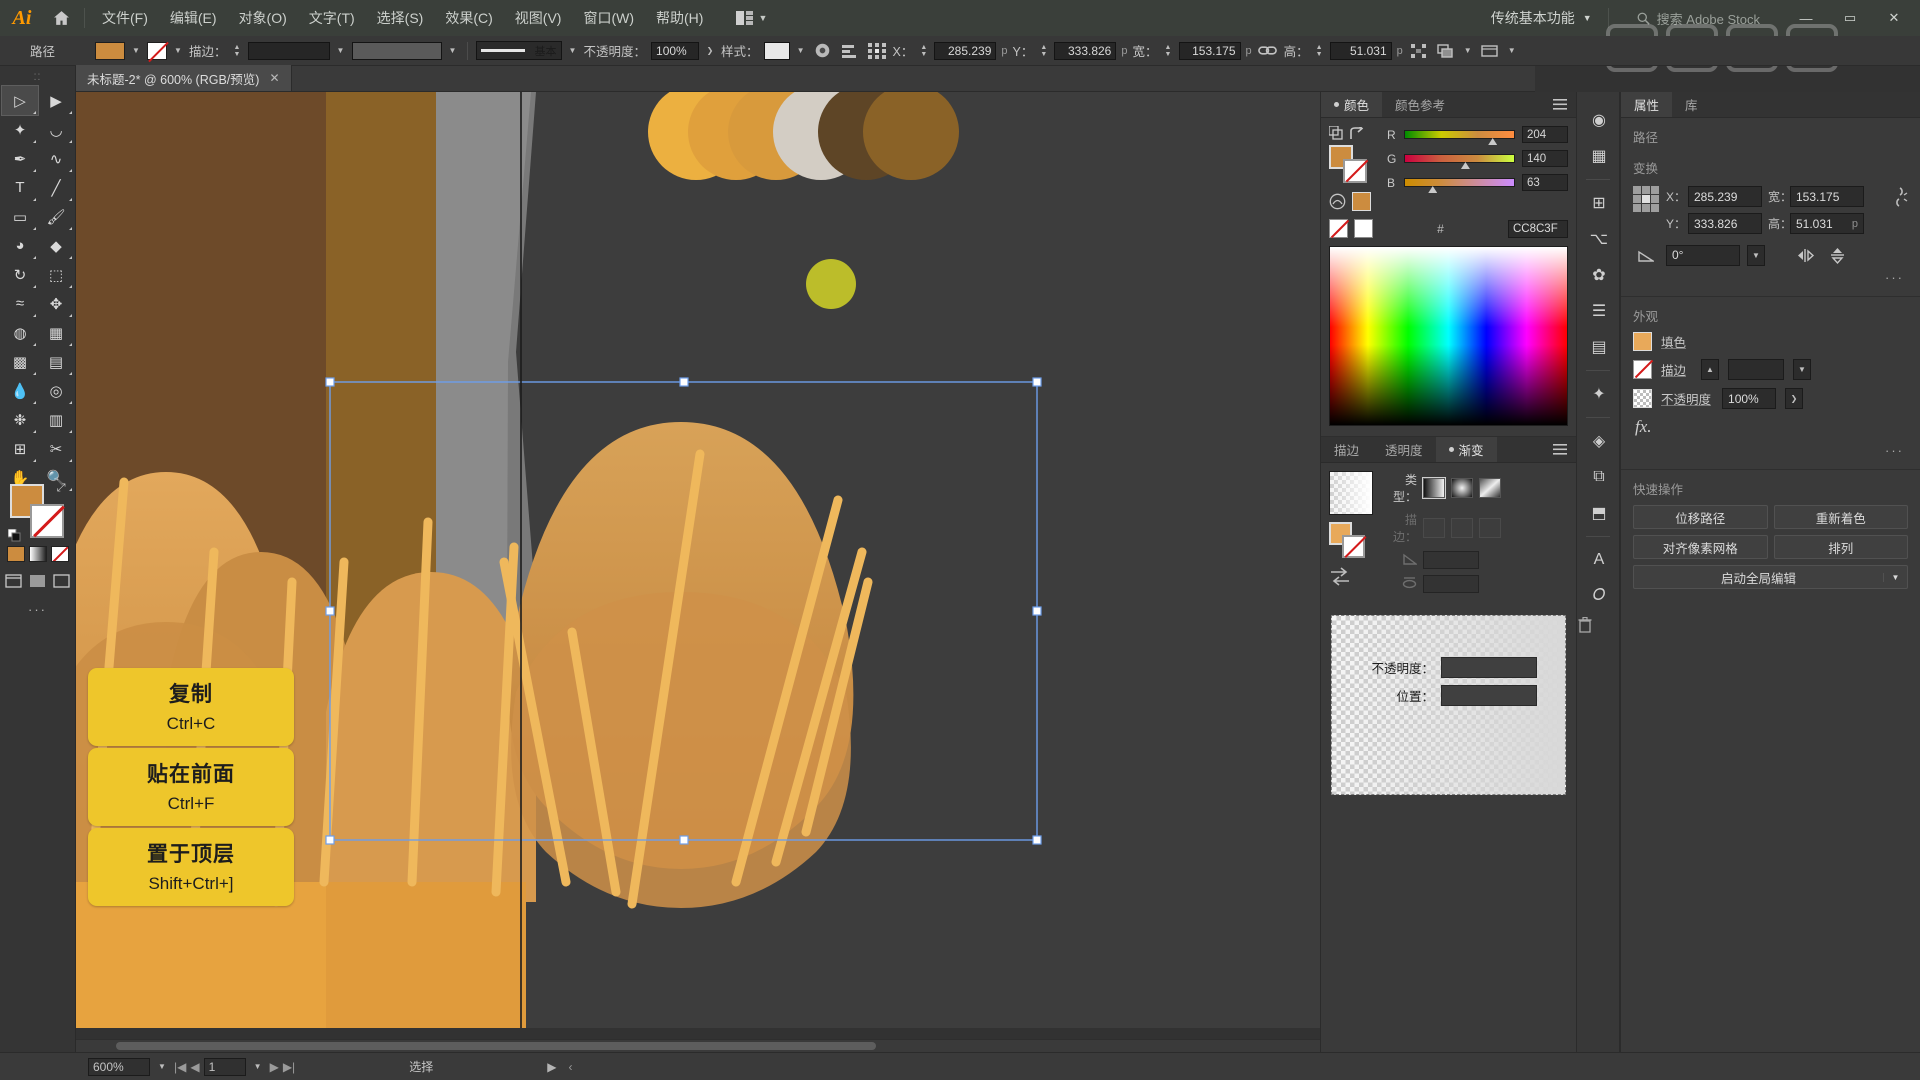 The height and width of the screenshot is (1080, 1920). What do you see at coordinates (1351, 493) in the screenshot?
I see `gradient-preview-swatch` at bounding box center [1351, 493].